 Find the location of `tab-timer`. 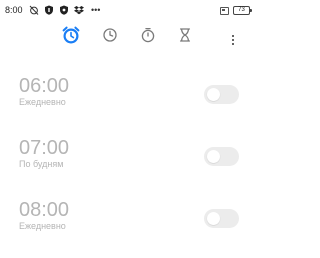

tab-timer is located at coordinates (185, 35).